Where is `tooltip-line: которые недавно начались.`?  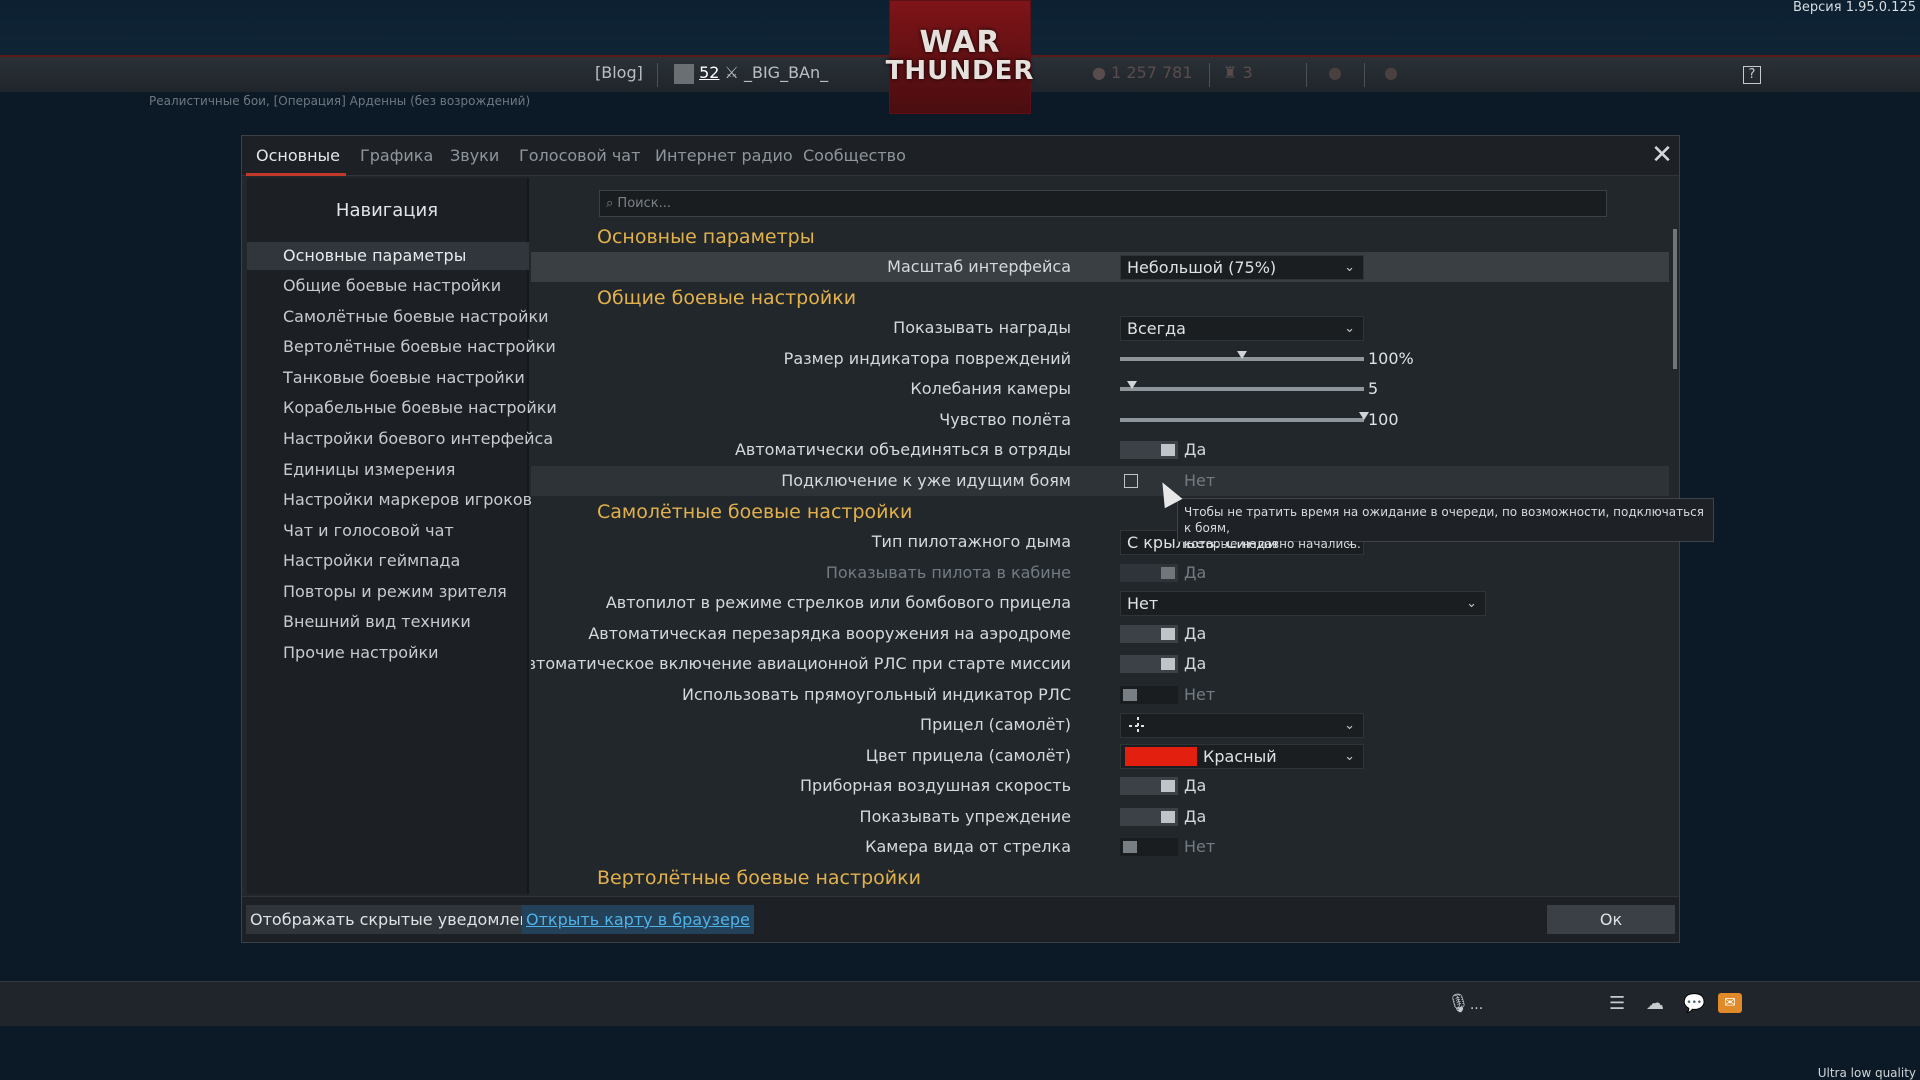 tooltip-line: которые недавно начались. is located at coordinates (1272, 544).